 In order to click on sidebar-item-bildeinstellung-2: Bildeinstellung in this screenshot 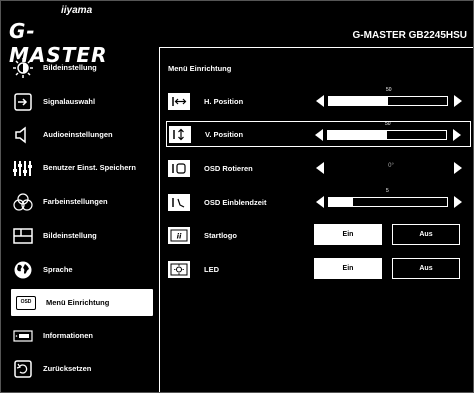, I will do `click(82, 235)`.